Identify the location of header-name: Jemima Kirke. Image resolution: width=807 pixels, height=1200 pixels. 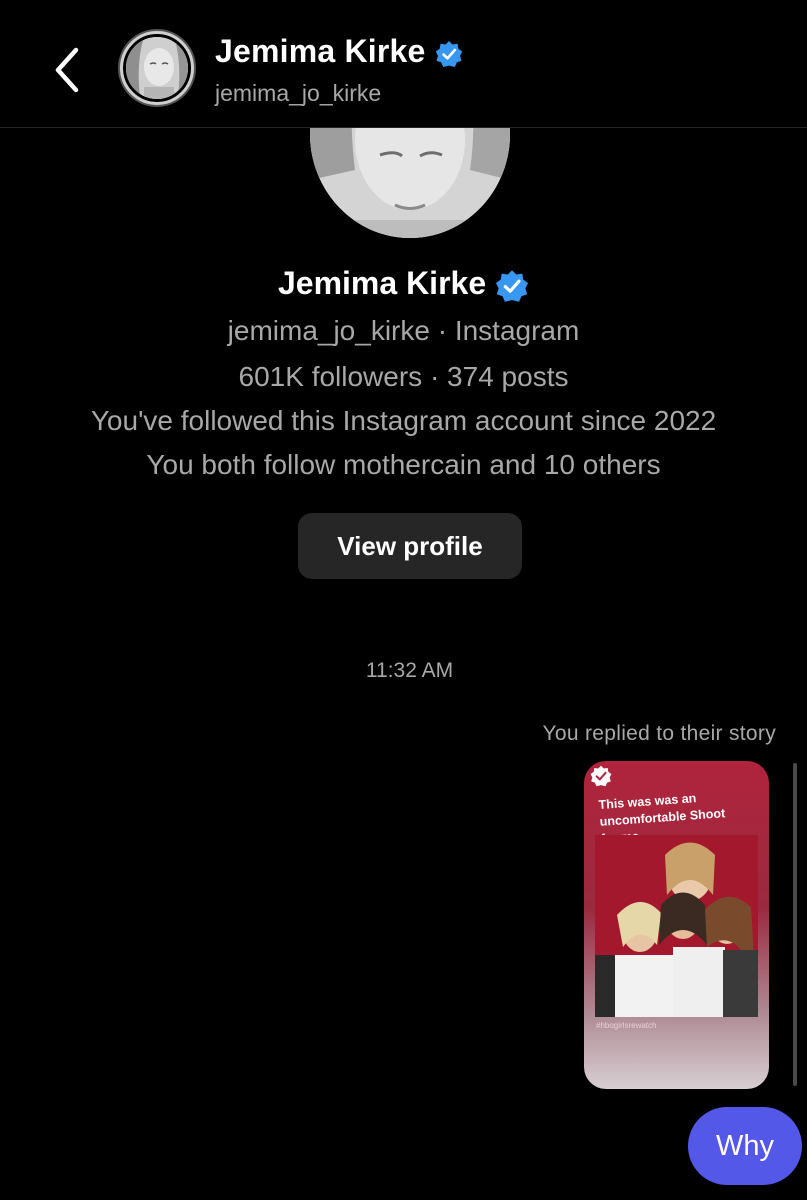
(339, 51).